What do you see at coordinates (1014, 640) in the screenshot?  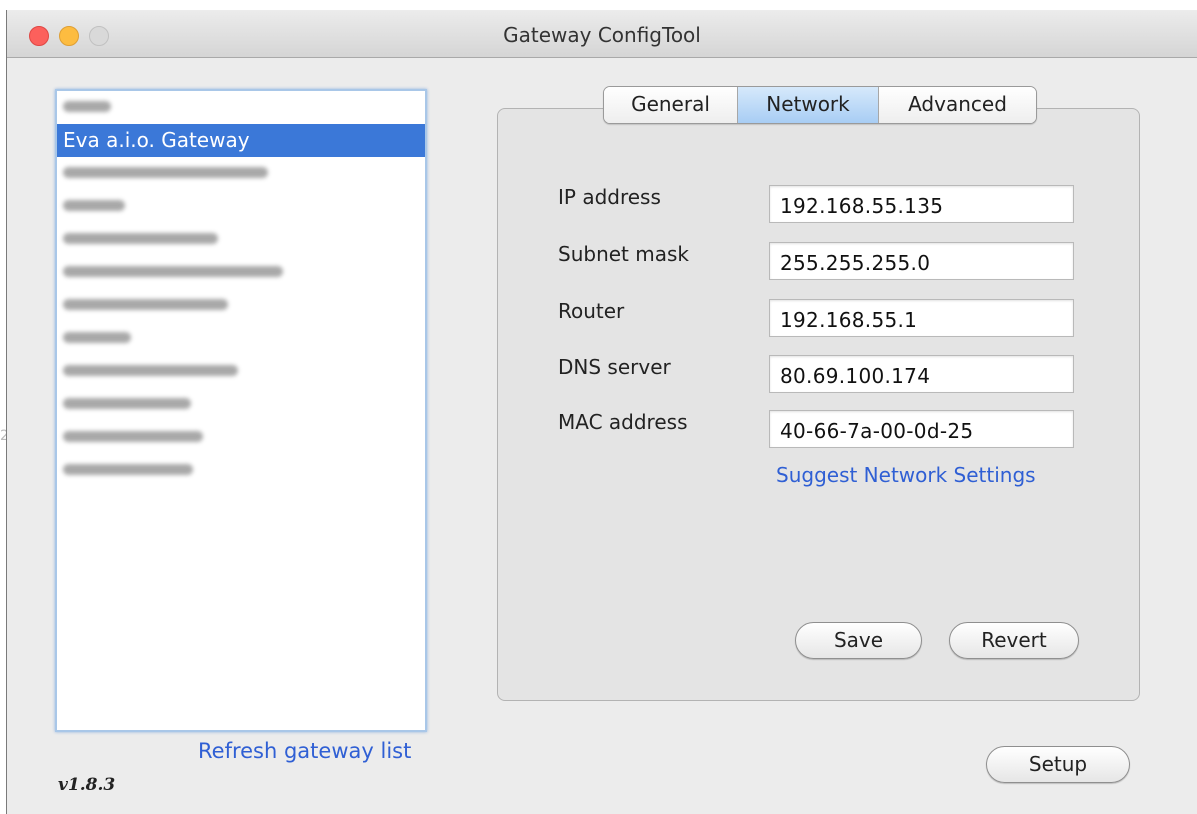 I see `revert-button: Revert` at bounding box center [1014, 640].